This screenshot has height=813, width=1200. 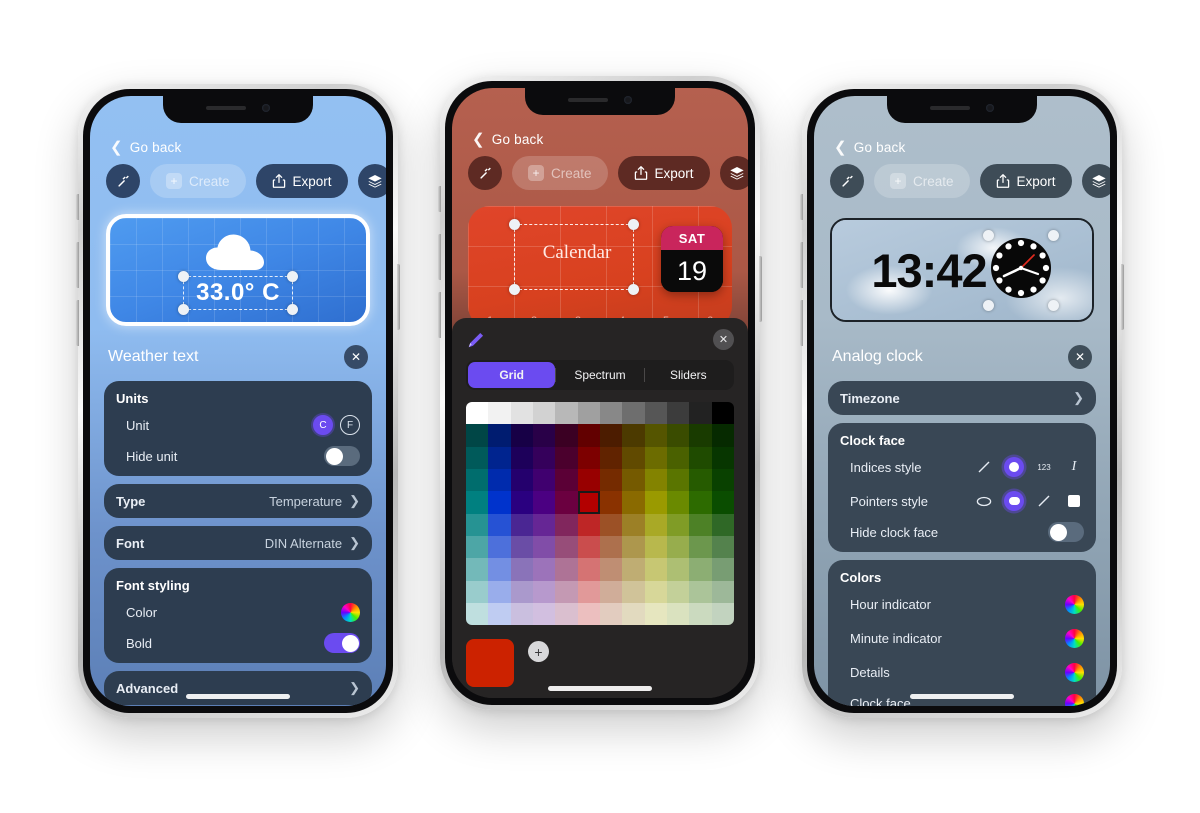 I want to click on font-row: Font DIN Alternate ❯, so click(x=238, y=543).